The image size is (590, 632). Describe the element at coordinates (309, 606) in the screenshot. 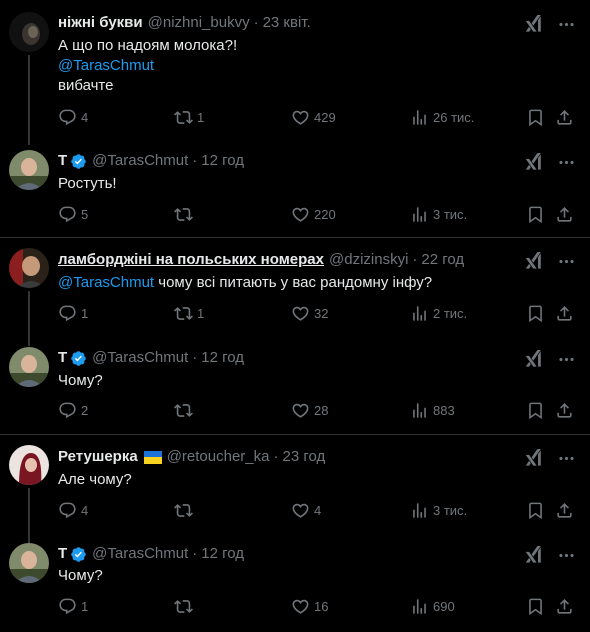

I see `like-button: 16` at that location.